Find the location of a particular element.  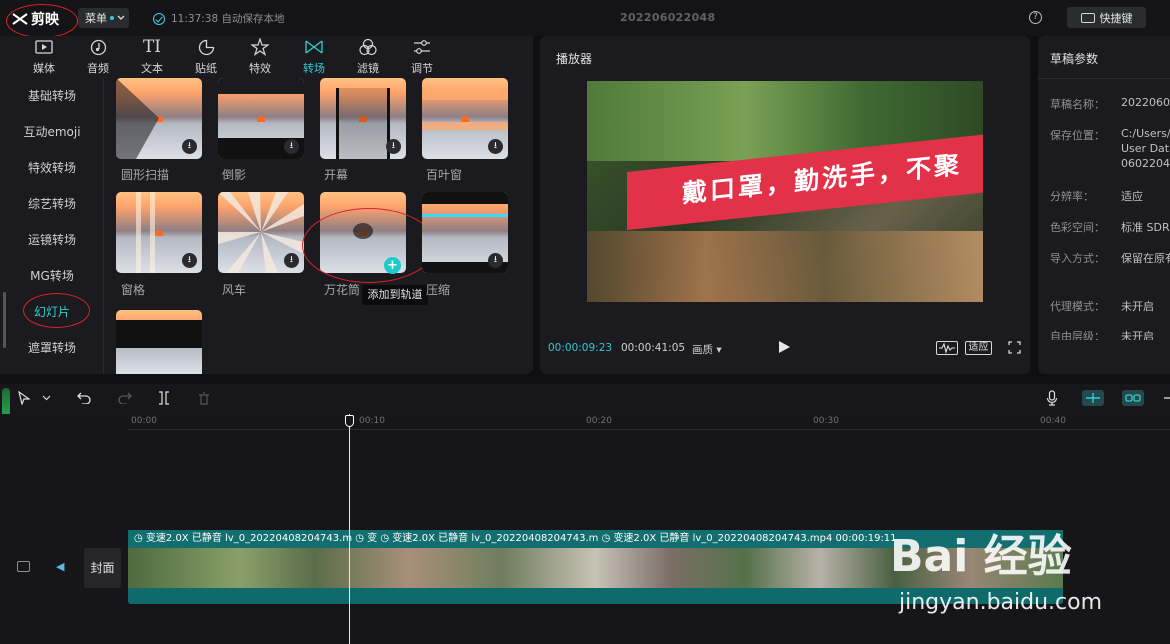

tab-effects: 特效 is located at coordinates (260, 57).